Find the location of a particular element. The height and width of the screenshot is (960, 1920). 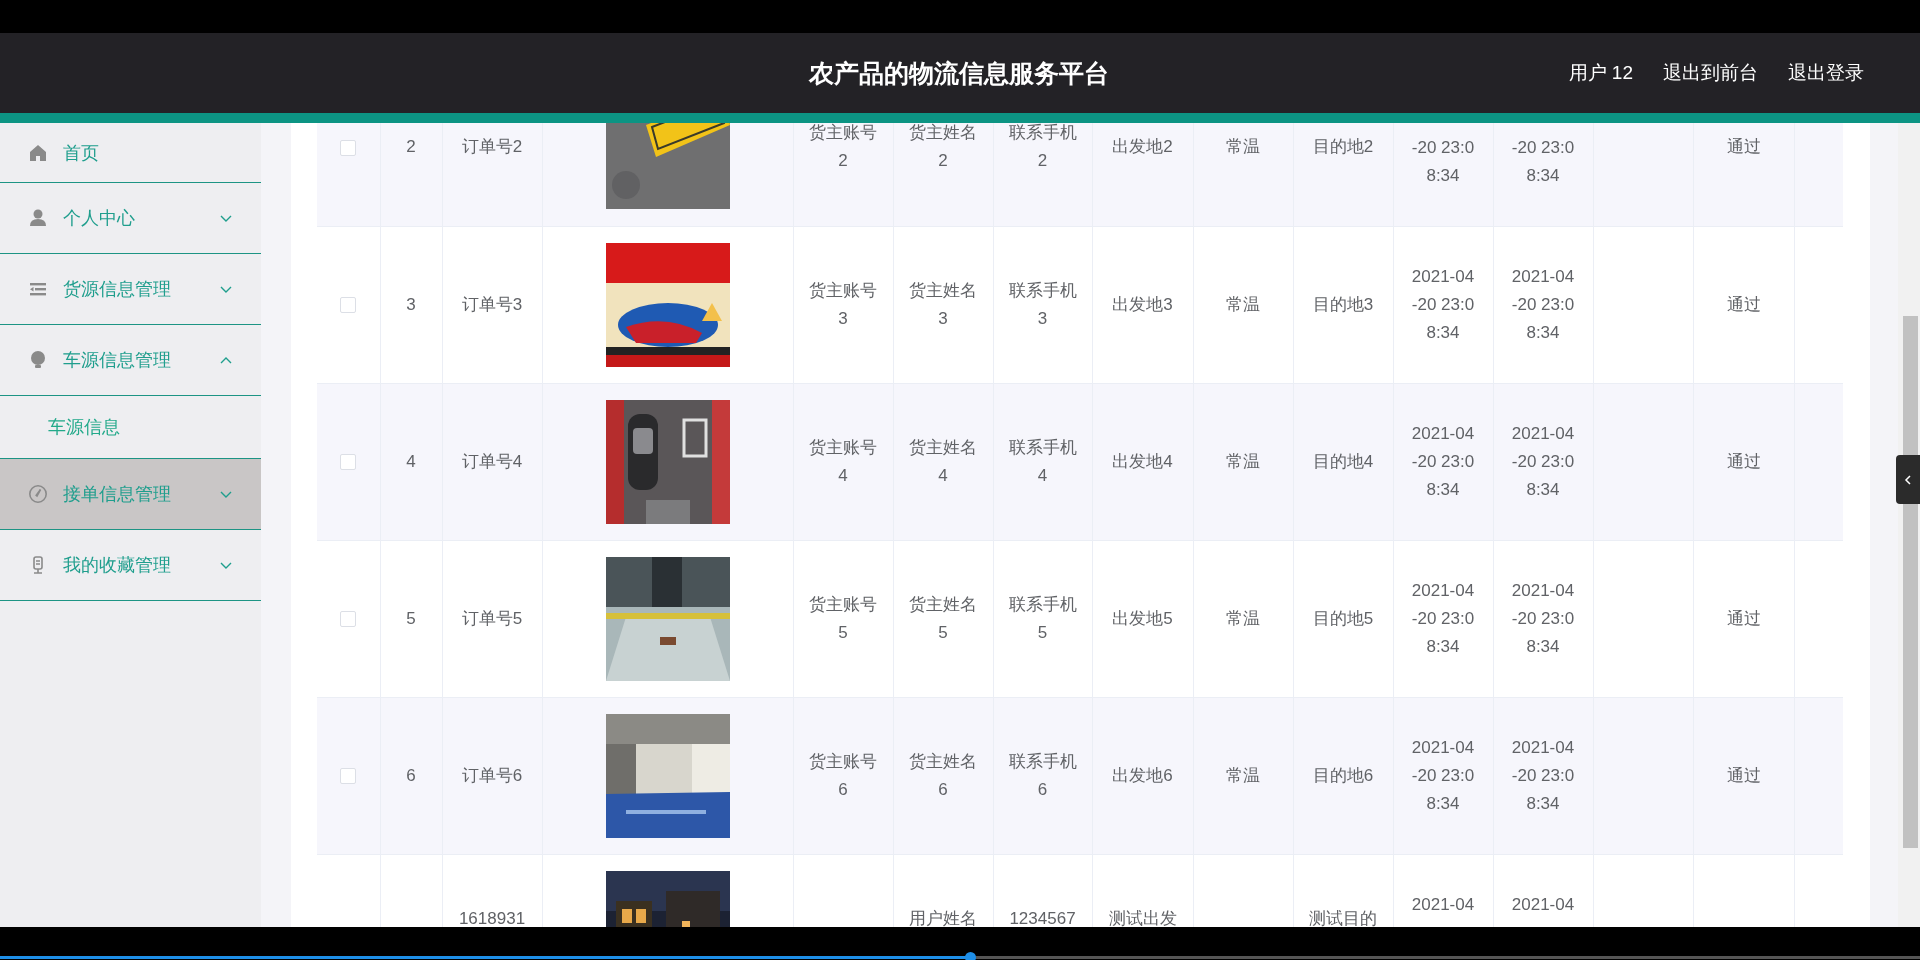

table-cell-text: 测试出发 is located at coordinates (1142, 917).